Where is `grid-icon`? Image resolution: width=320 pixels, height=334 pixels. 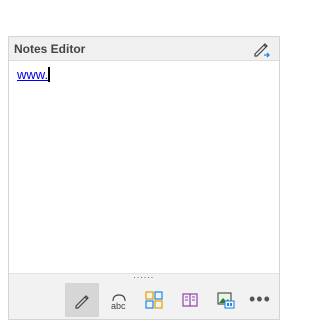 grid-icon is located at coordinates (154, 300).